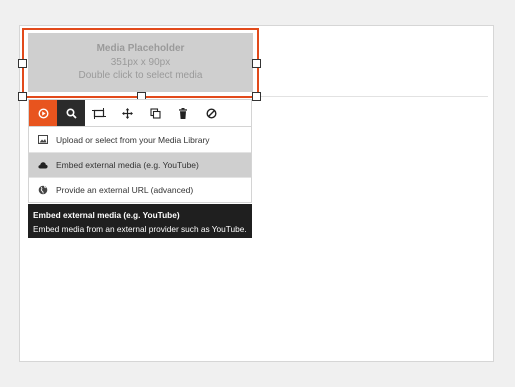 The height and width of the screenshot is (387, 515). What do you see at coordinates (256, 63) in the screenshot?
I see `resize-handle-right` at bounding box center [256, 63].